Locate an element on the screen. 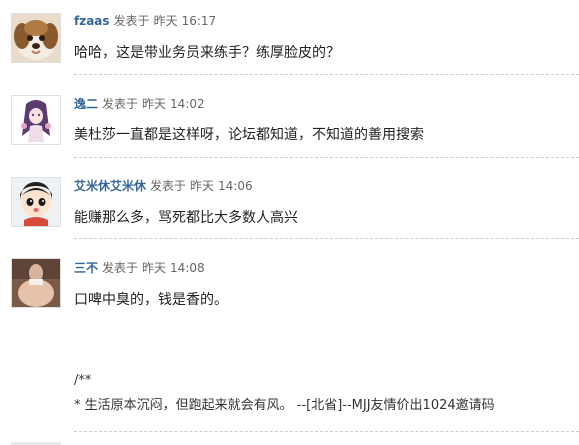  photo-avatar-icon is located at coordinates (36, 283).